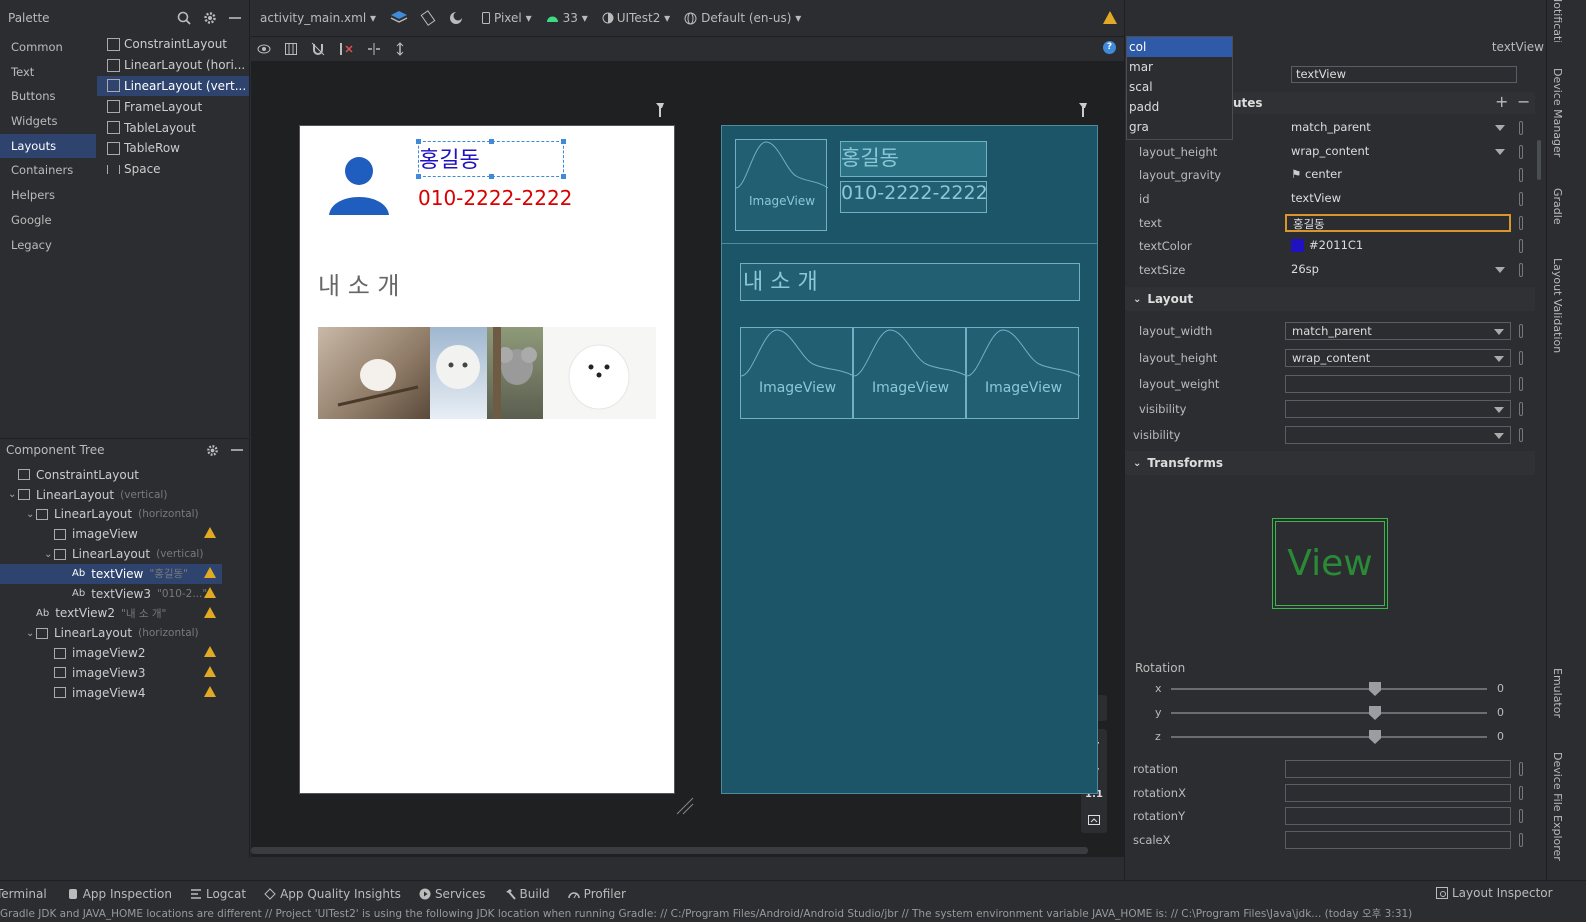  Describe the element at coordinates (515, 373) in the screenshot. I see `koala-image` at that location.